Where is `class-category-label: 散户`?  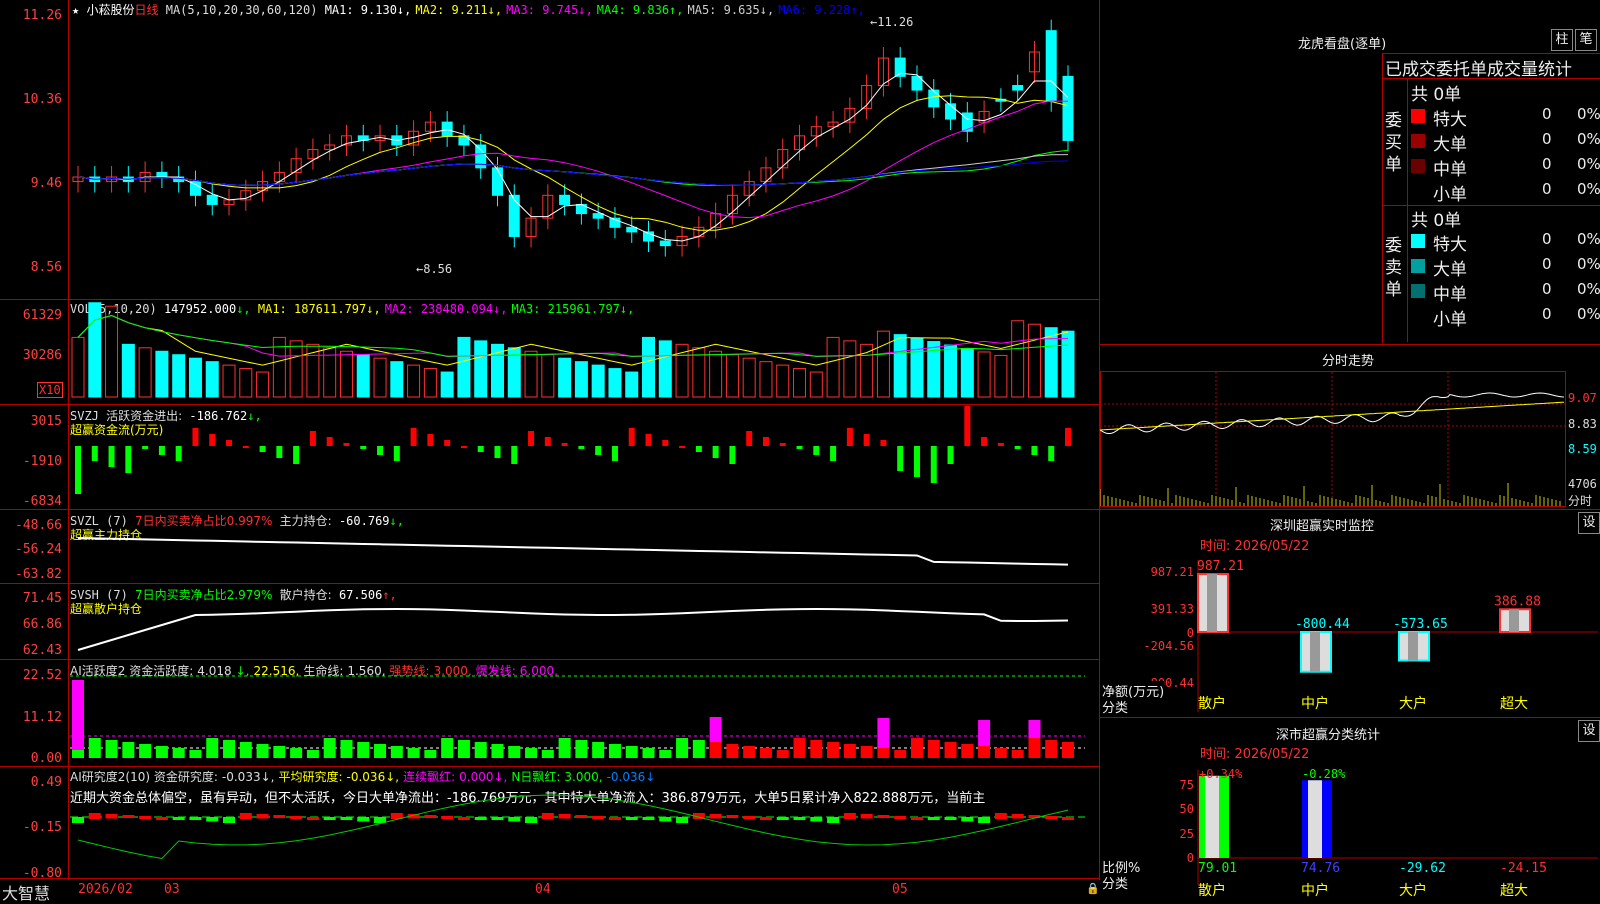 class-category-label: 散户 is located at coordinates (1212, 890).